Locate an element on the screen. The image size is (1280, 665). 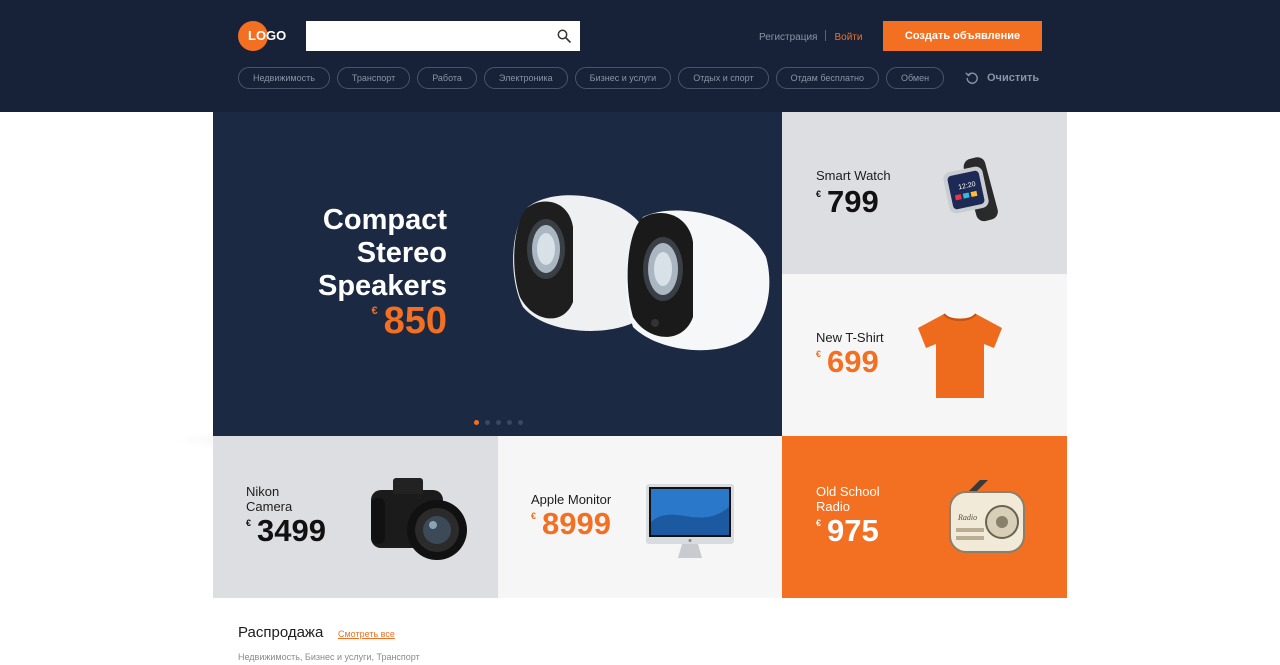
clear-filters-button: Очистить is located at coordinates (1002, 78).